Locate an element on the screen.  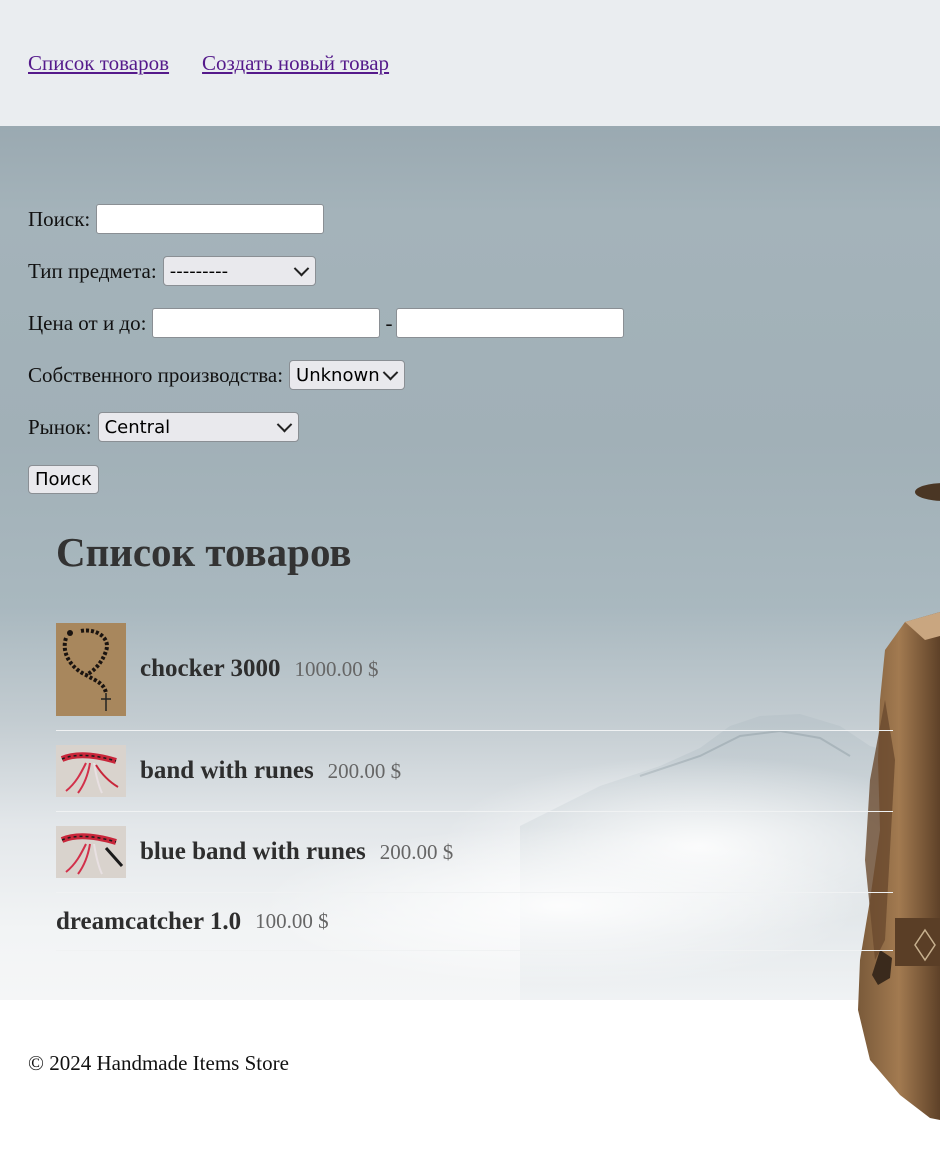
market-label: Рынок: is located at coordinates (60, 426).